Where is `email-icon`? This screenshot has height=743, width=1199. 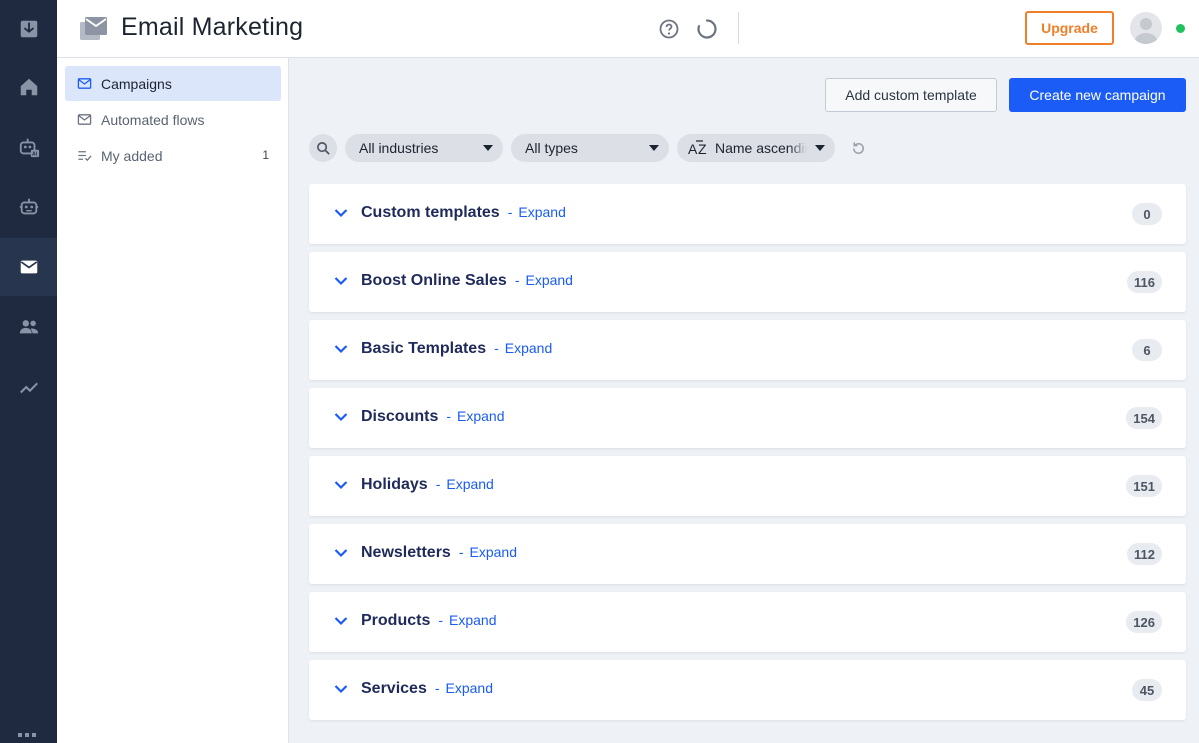 email-icon is located at coordinates (28, 267).